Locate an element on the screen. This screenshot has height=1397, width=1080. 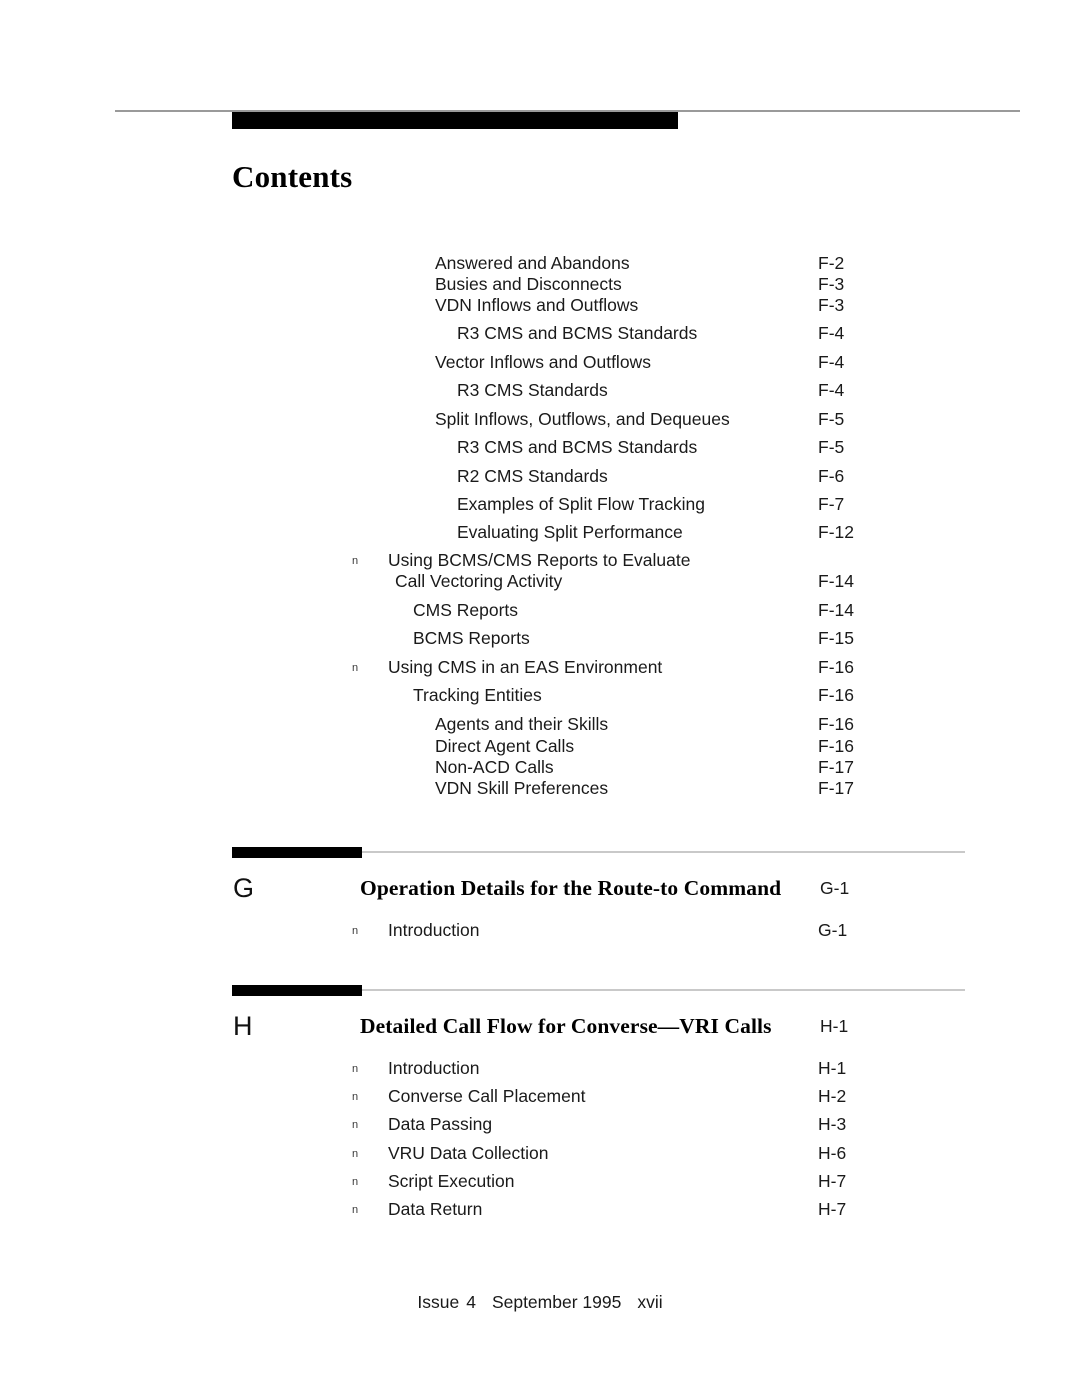
toc-entry: Tracking Entities F-16 is located at coordinates (540, 695).